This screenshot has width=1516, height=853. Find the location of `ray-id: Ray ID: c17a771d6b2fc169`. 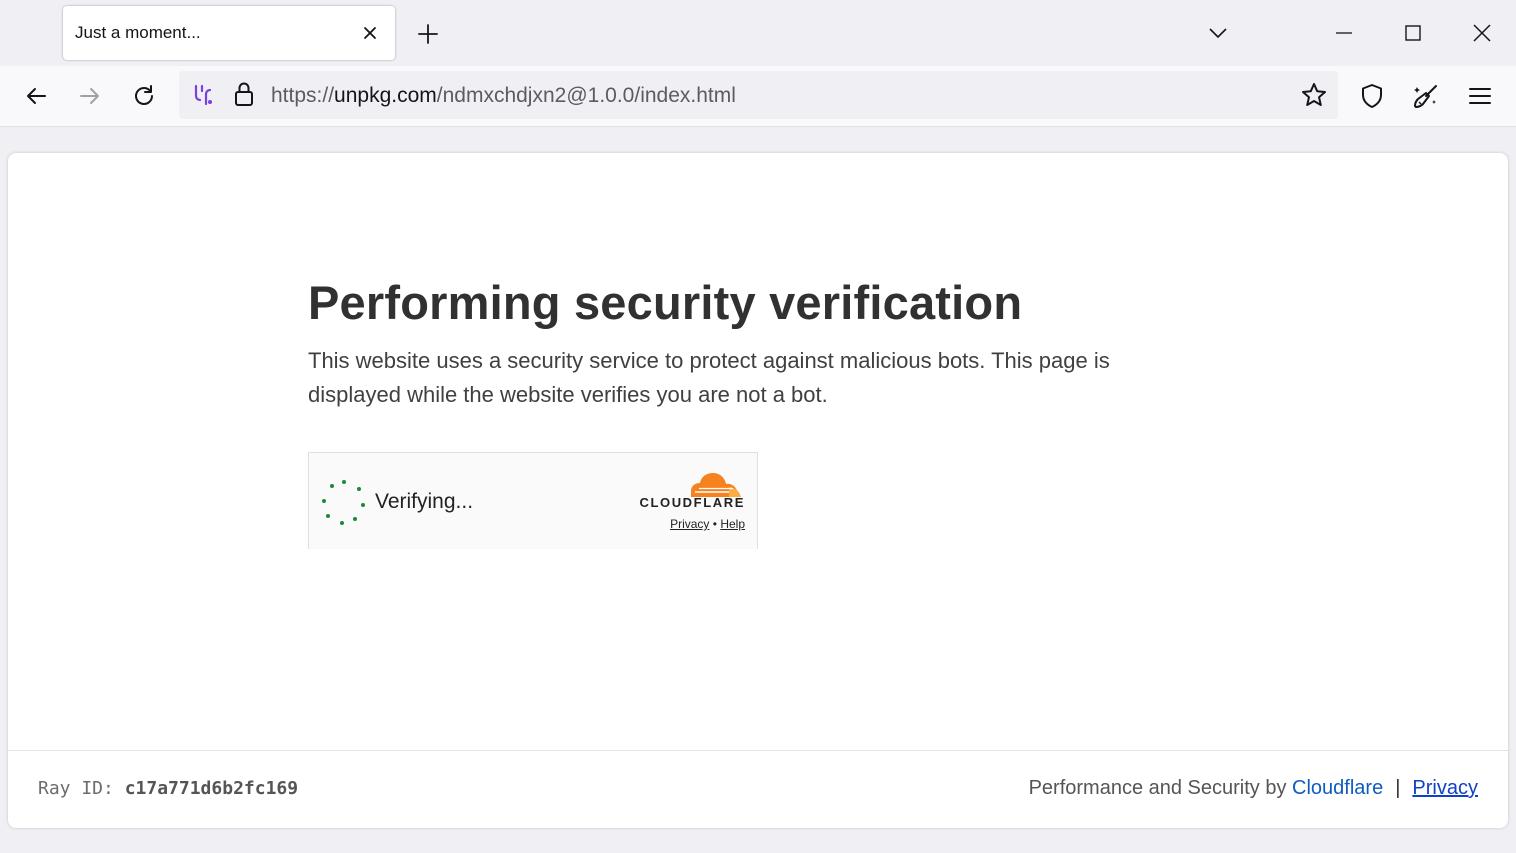

ray-id: Ray ID: c17a771d6b2fc169 is located at coordinates (168, 788).